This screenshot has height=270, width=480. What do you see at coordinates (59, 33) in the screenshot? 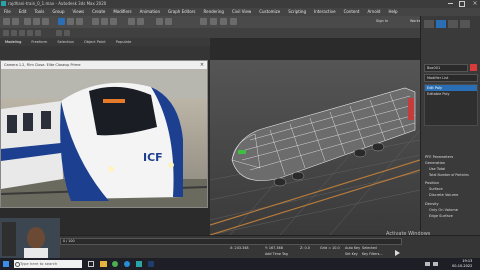
I see `slate-icon` at bounding box center [59, 33].